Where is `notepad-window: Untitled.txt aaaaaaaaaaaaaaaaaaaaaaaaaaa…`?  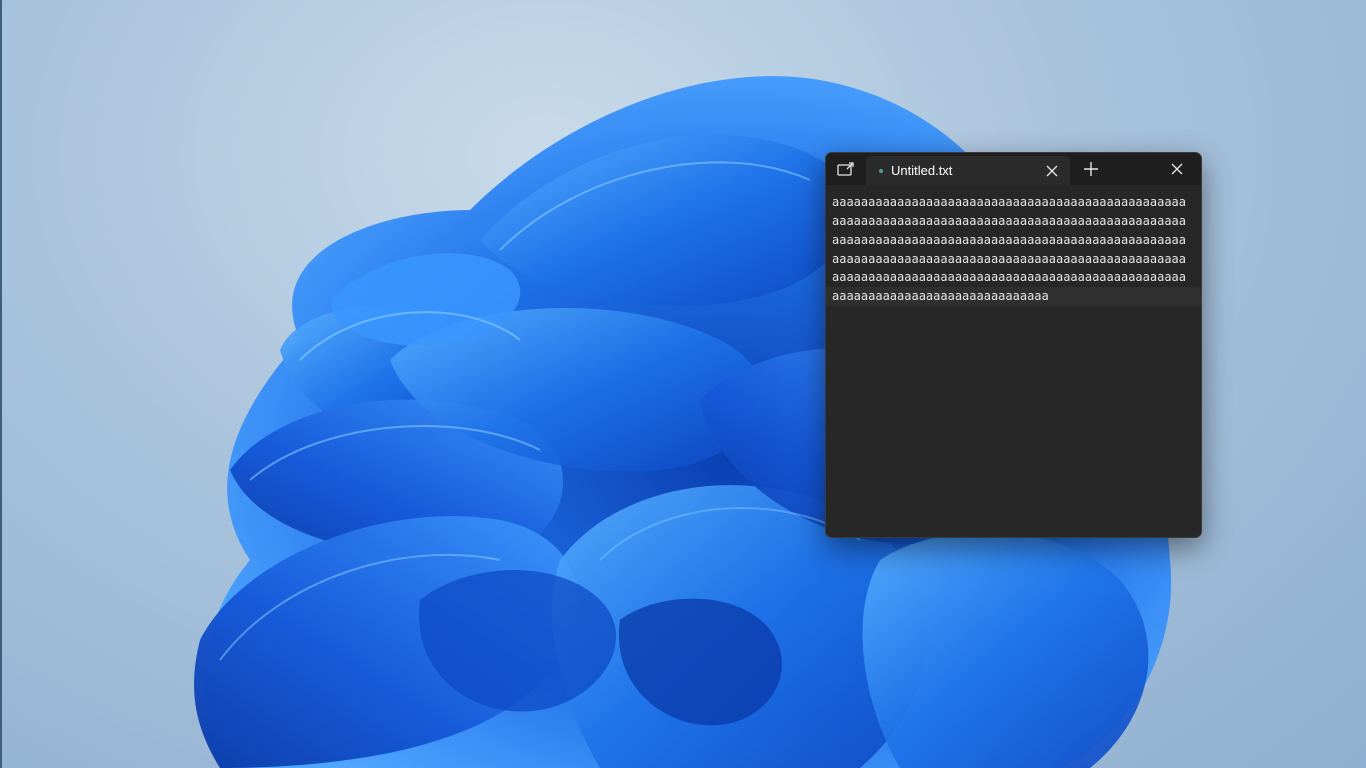
notepad-window: Untitled.txt aaaaaaaaaaaaaaaaaaaaaaaaaaa… is located at coordinates (1013, 345).